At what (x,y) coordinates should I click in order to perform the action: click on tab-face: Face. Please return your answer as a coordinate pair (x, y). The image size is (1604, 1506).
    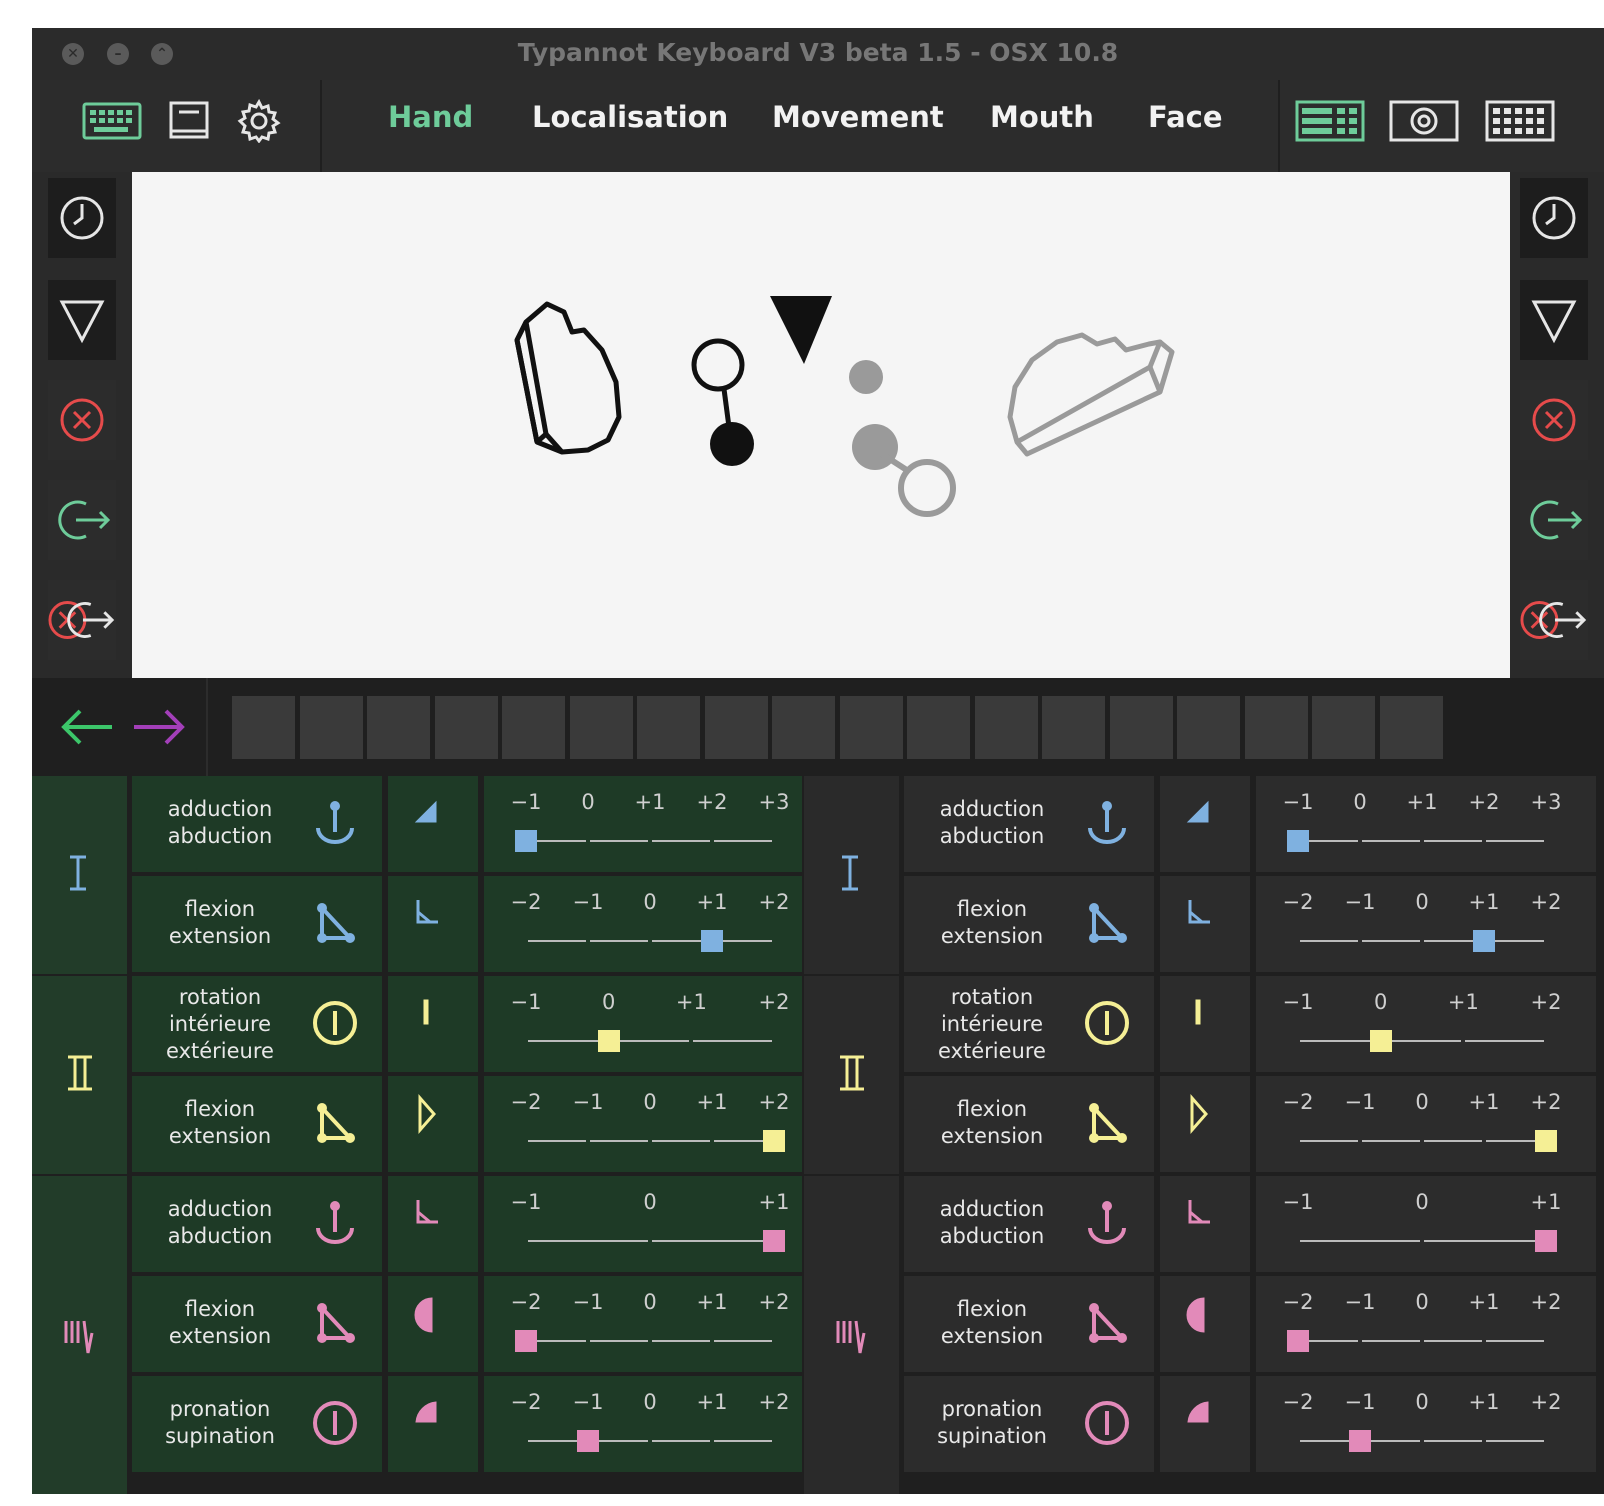
    Looking at the image, I should click on (1185, 117).